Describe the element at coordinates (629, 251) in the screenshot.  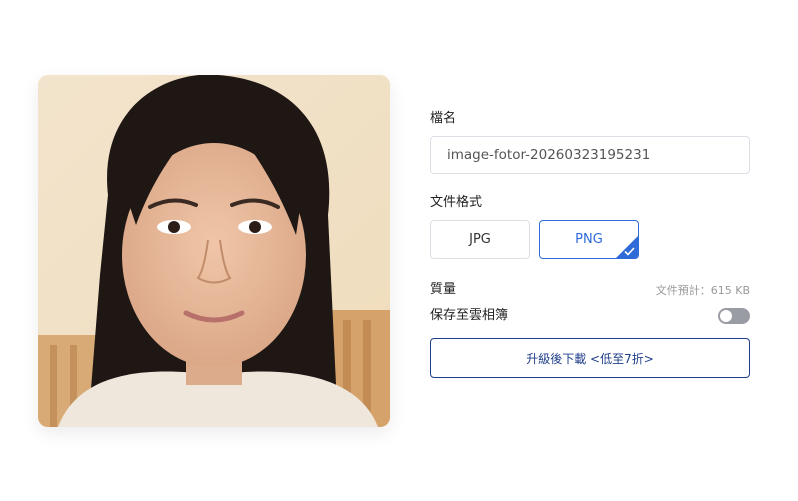
I see `checkmark-icon` at that location.